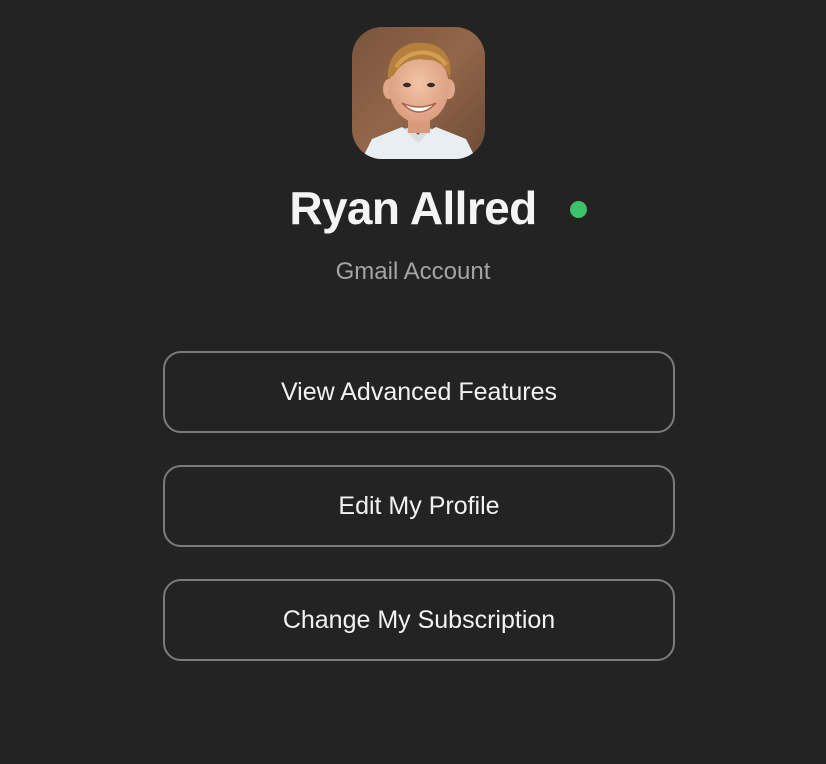 The height and width of the screenshot is (764, 826). I want to click on view-advanced-features-button: View Advanced Features, so click(419, 392).